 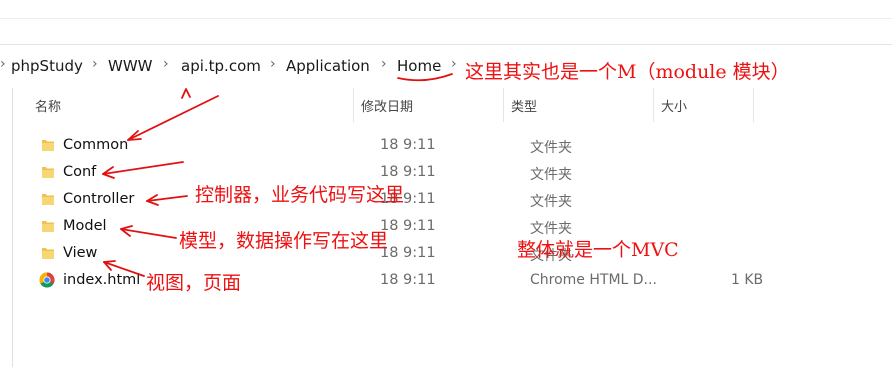 I want to click on annotation-home: 这里其实也是一个M（module 模块）, so click(x=627, y=72).